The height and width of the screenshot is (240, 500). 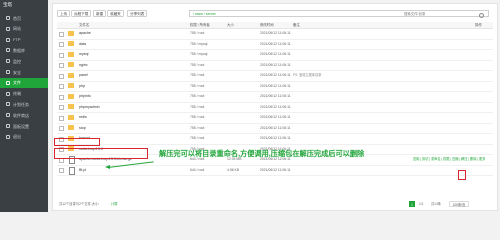 What do you see at coordinates (462, 175) in the screenshot?
I see `highlight-delete-box` at bounding box center [462, 175].